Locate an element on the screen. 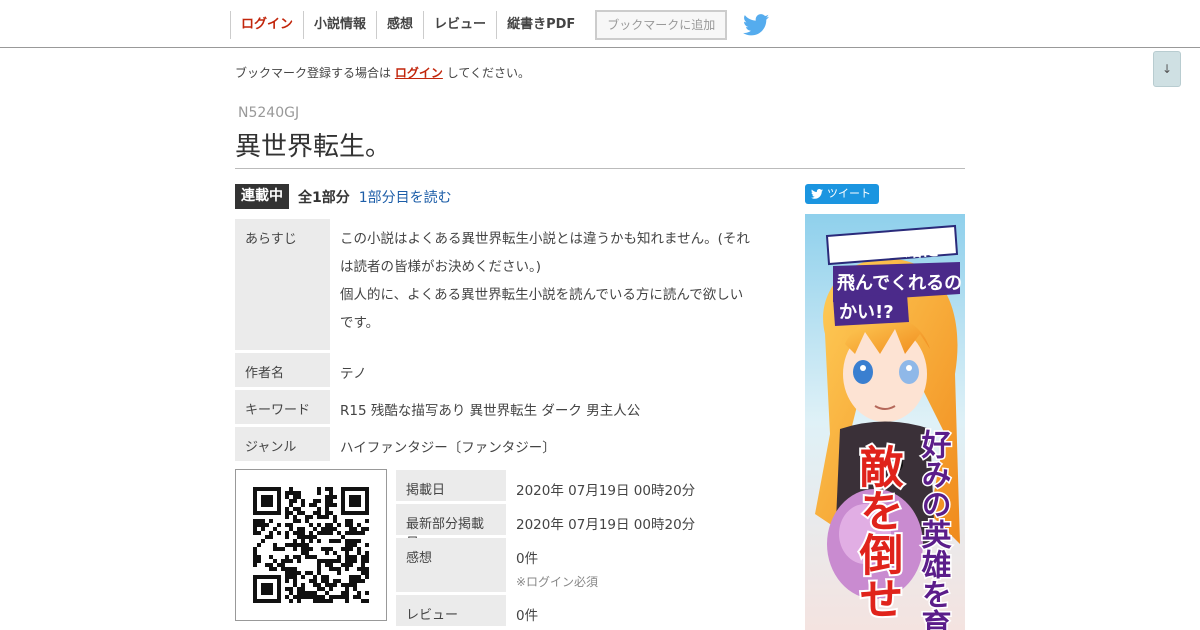 The height and width of the screenshot is (630, 1200). notice-text-before: ブックマーク登録する場合は is located at coordinates (313, 73).